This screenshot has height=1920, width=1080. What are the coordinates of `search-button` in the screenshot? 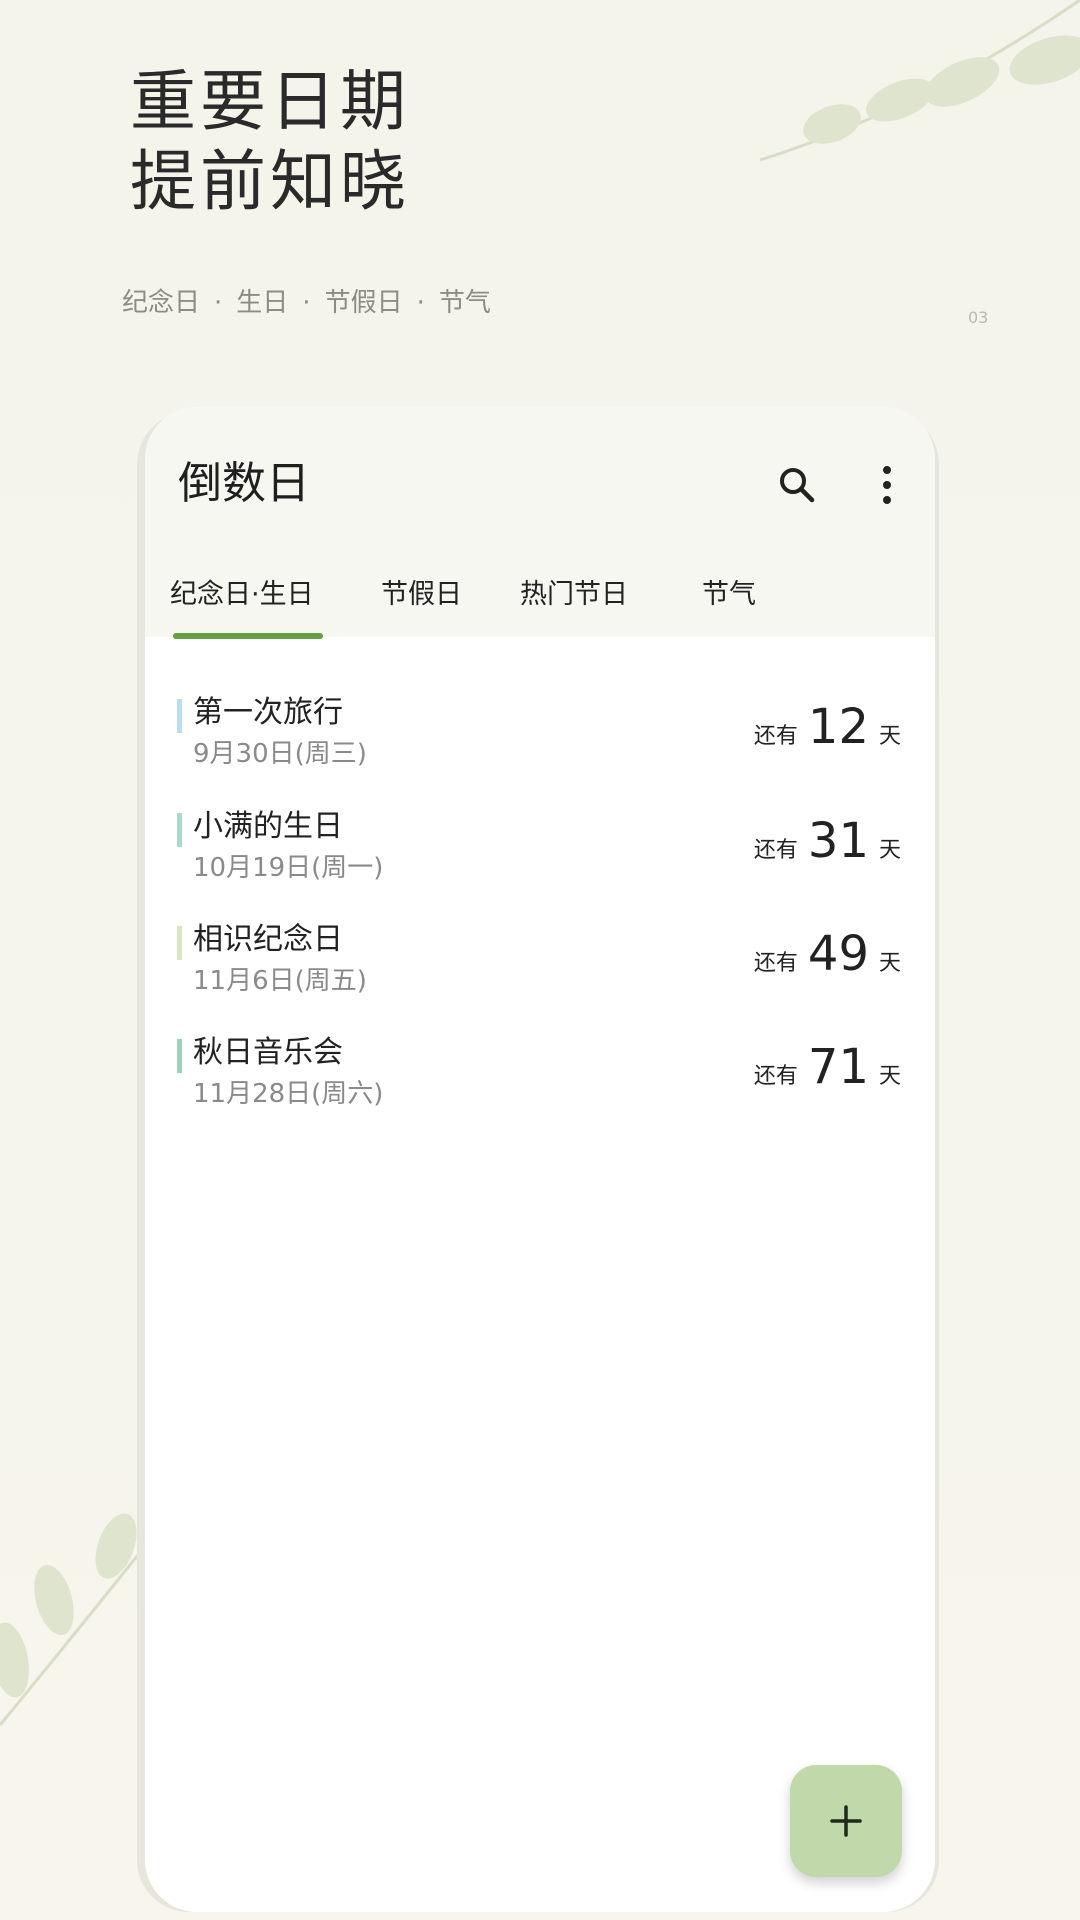 It's located at (797, 485).